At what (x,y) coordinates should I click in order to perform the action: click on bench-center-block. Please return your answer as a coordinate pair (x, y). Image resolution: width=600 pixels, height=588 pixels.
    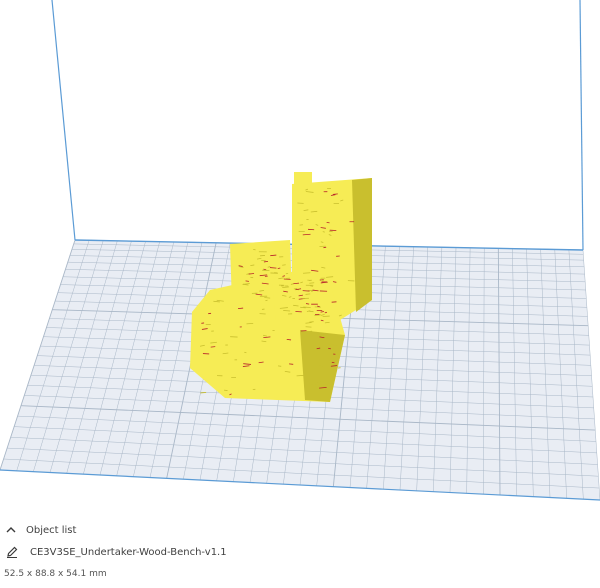
    Looking at the image, I should click on (299, 295).